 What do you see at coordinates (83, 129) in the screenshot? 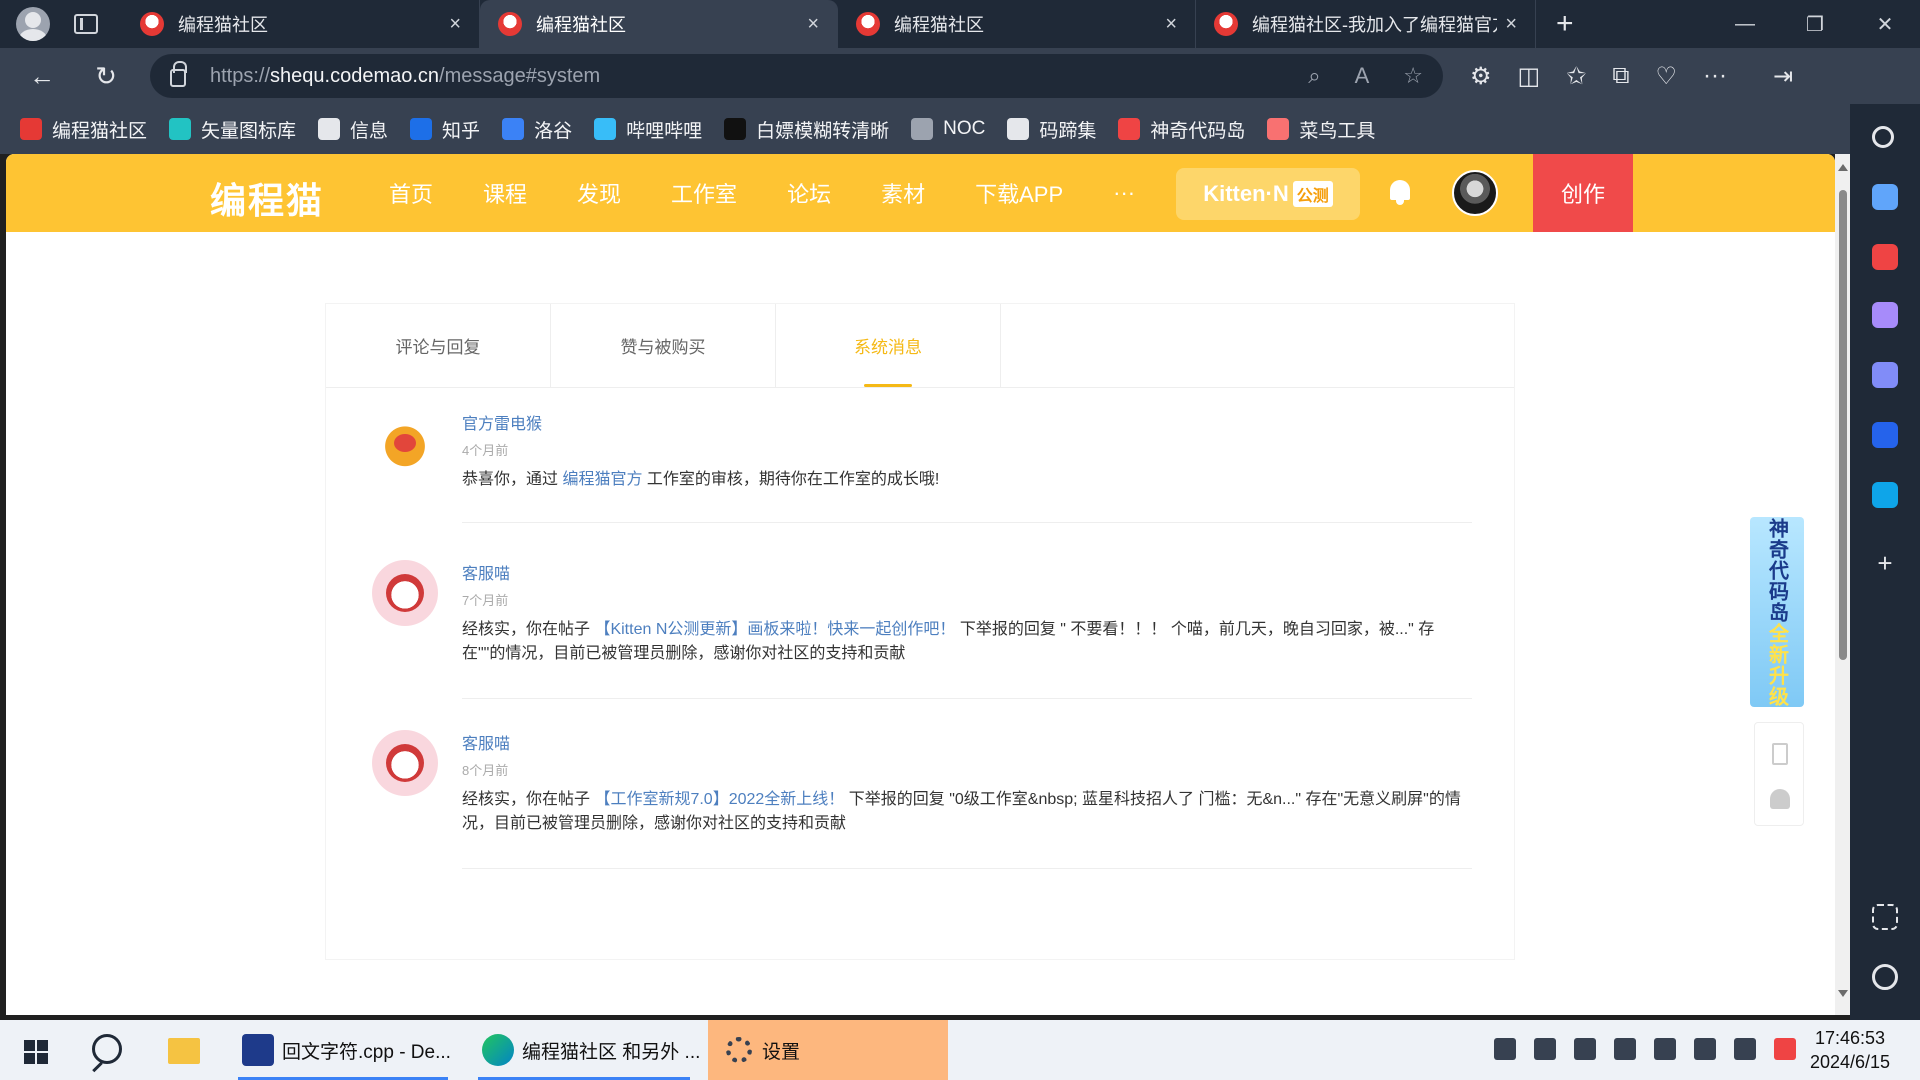
I see `bookmark-item: 编程猫社区` at bounding box center [83, 129].